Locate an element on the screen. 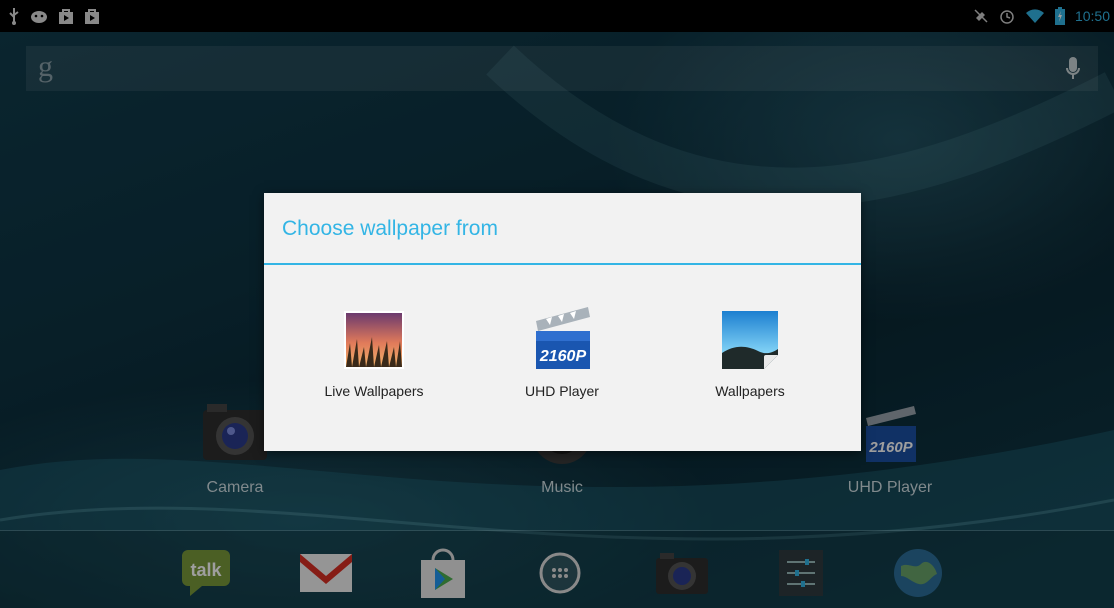  dialog-title: Choose wallpaper from is located at coordinates (562, 229).